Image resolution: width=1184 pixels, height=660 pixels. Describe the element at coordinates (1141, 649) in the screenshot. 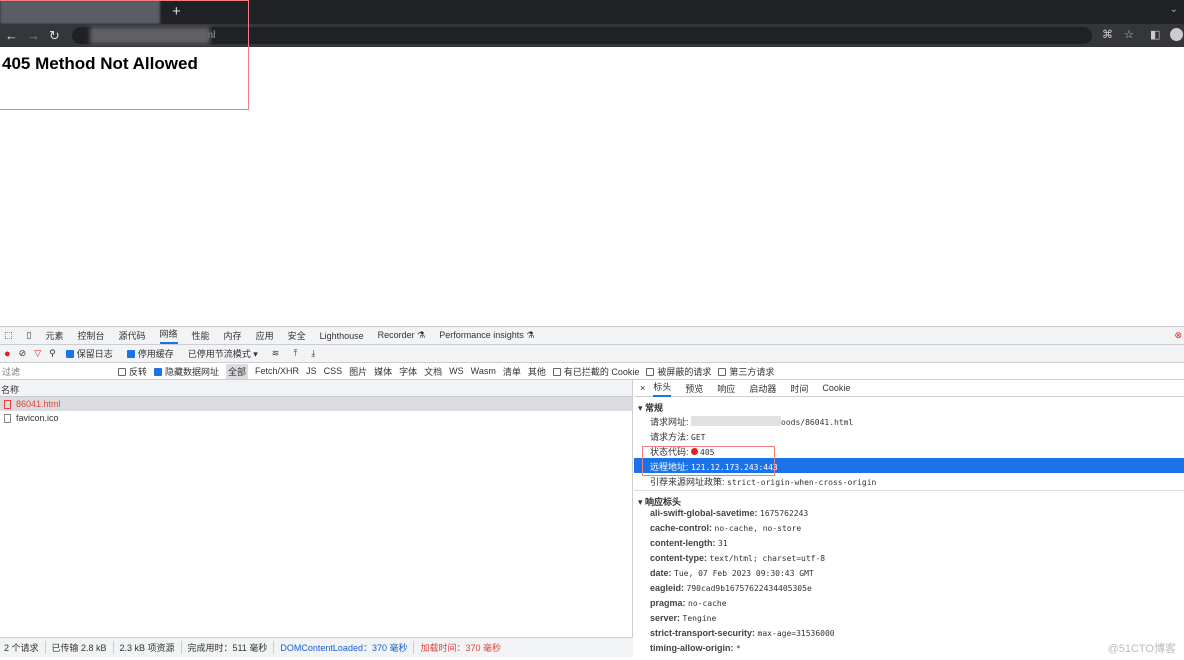

I see `watermark: @51CTO博客` at that location.